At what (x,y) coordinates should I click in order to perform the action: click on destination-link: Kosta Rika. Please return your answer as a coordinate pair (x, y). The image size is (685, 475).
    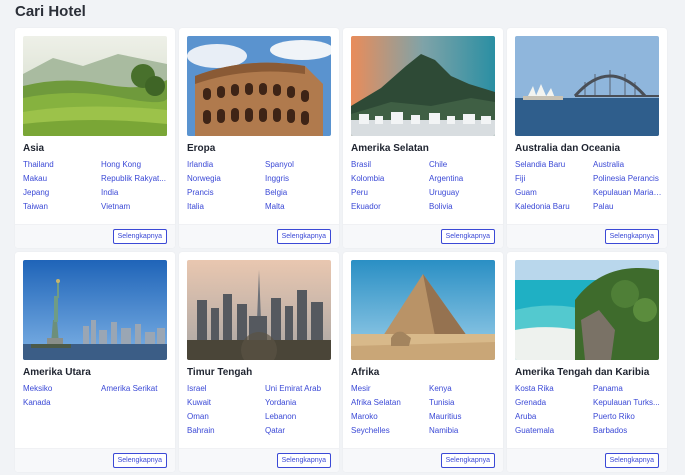
    Looking at the image, I should click on (550, 389).